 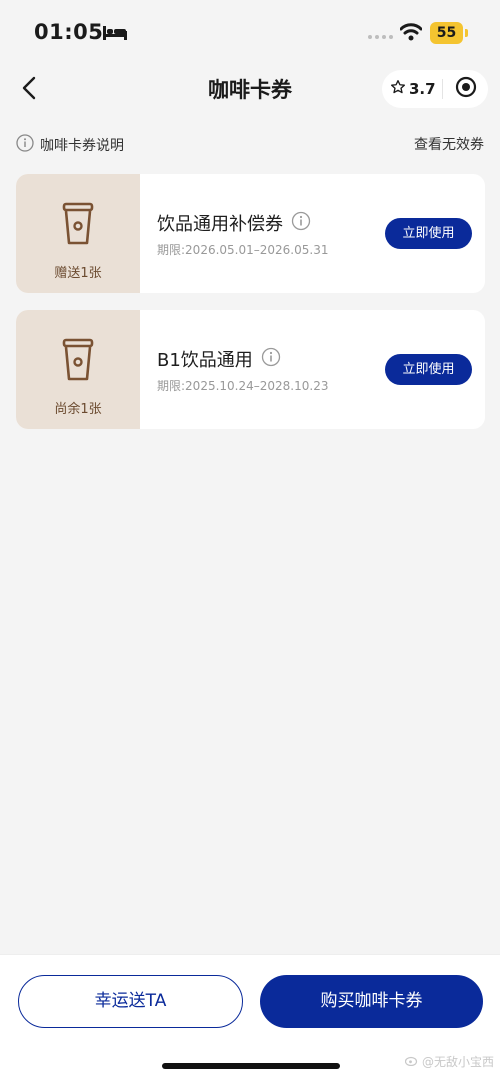 I want to click on wifi-icon, so click(x=411, y=34).